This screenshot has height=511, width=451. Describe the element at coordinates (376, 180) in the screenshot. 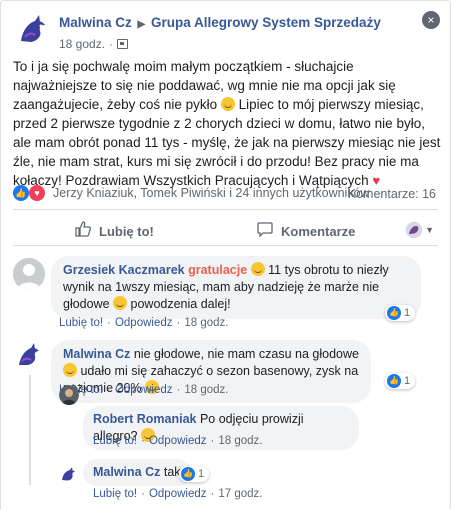

I see `heart-emoji-icon: ♥` at that location.